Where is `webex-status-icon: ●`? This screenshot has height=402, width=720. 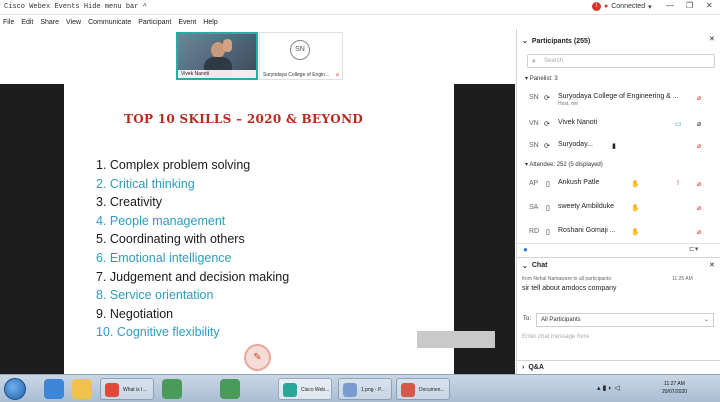
webex-status-icon: ● is located at coordinates (525, 249).